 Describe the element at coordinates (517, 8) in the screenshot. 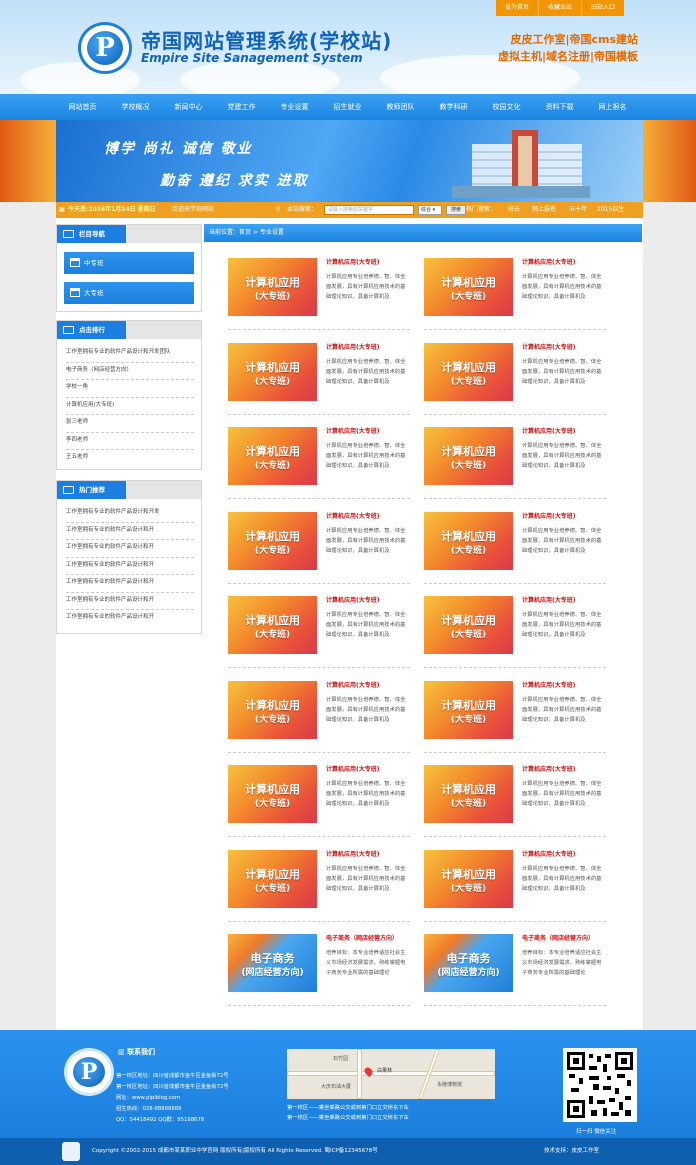

I see `set-homepage-link: 设为首页` at that location.